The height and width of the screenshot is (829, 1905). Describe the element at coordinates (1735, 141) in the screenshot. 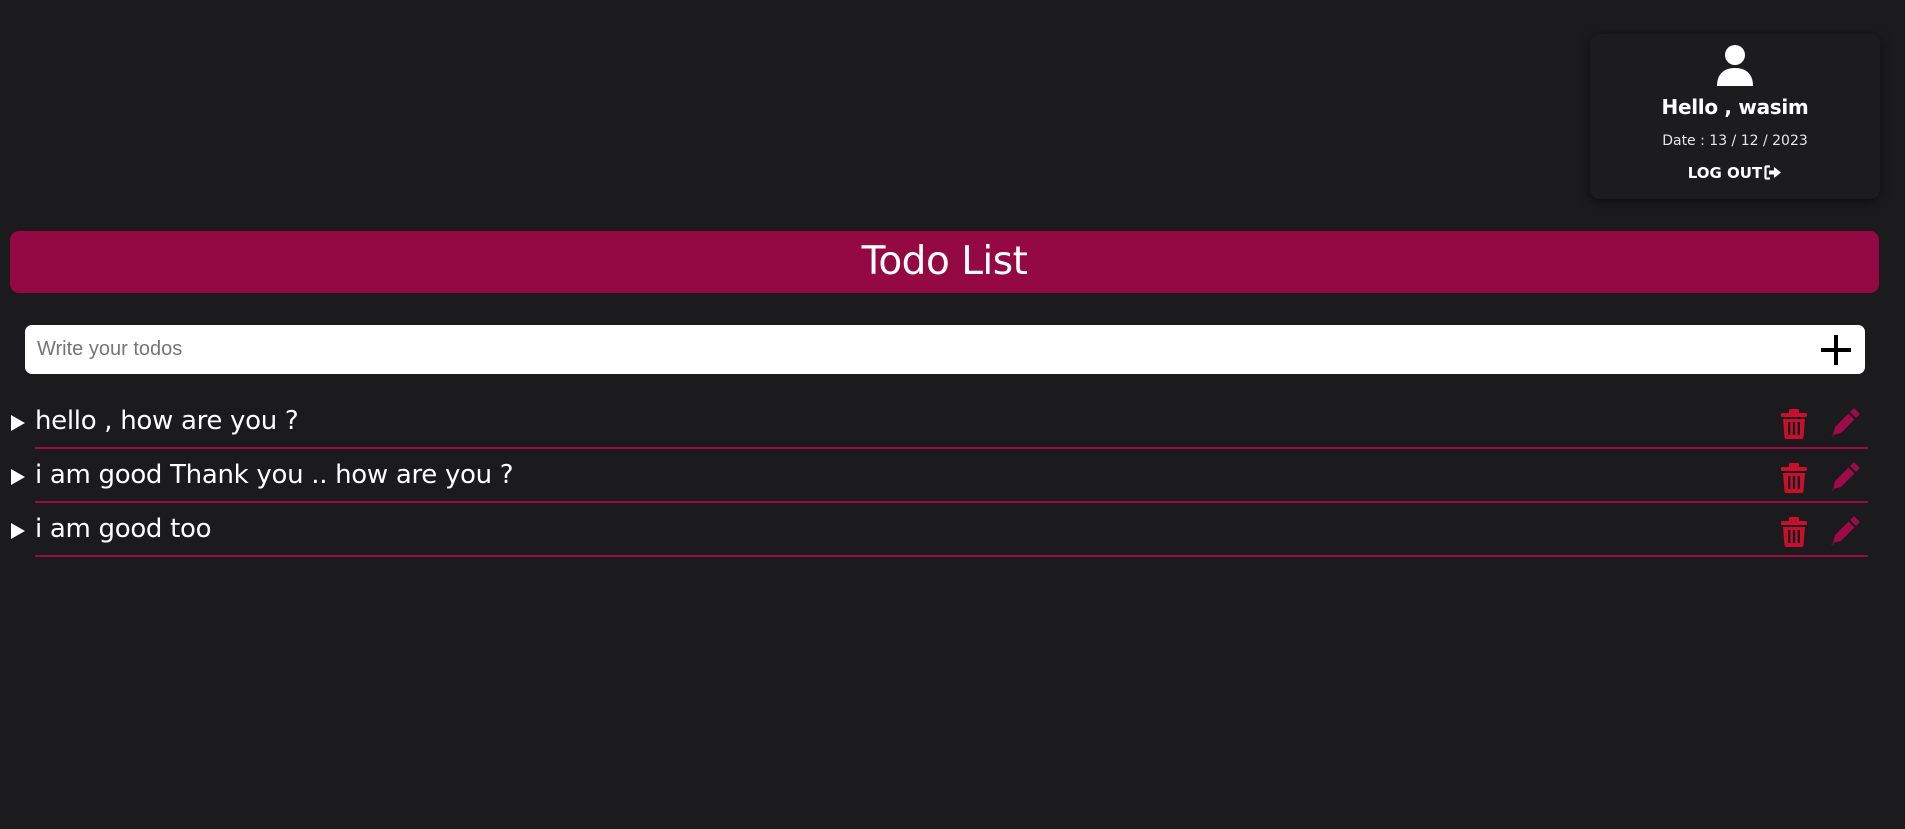

I see `current-date: Date : 13 / 12 / 2023` at that location.